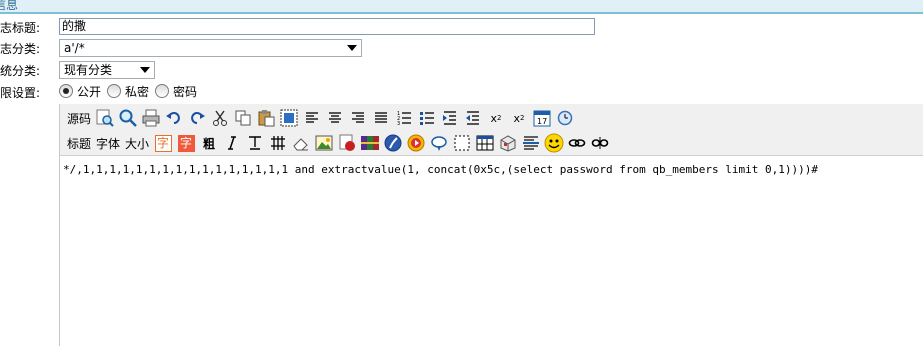 The width and height of the screenshot is (923, 346). What do you see at coordinates (416, 143) in the screenshot?
I see `music-icon` at bounding box center [416, 143].